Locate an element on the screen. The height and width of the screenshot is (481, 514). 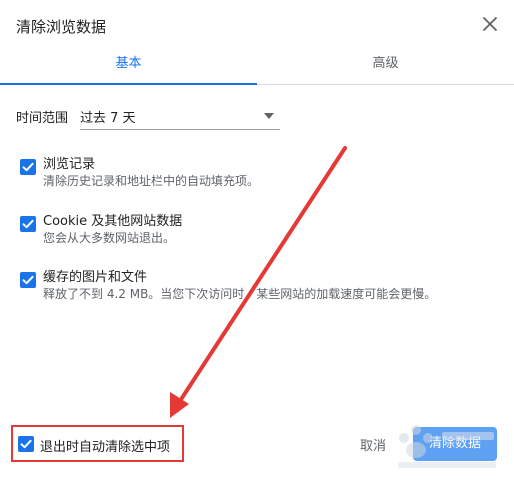
close-button is located at coordinates (490, 24).